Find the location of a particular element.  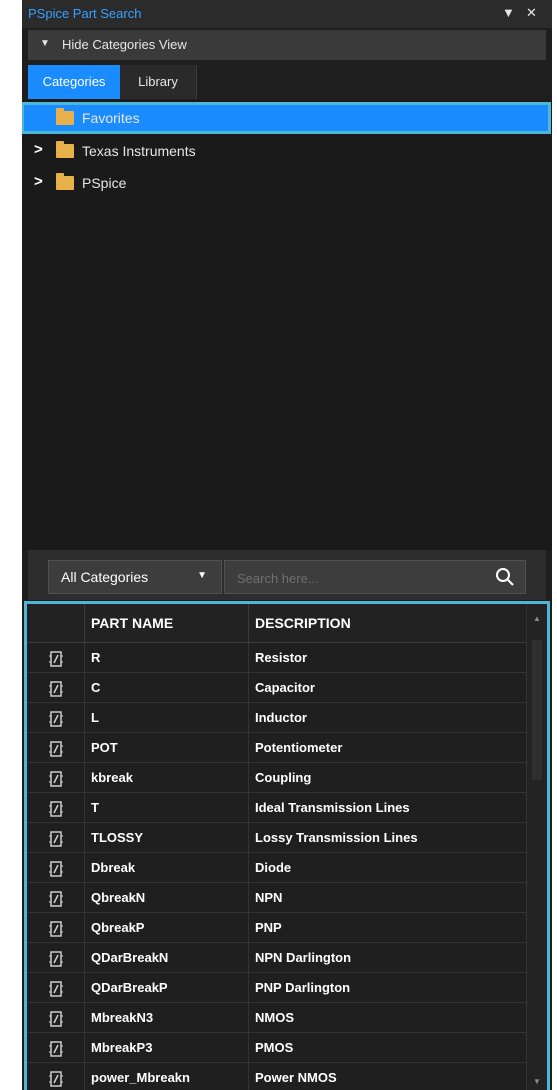

part-name-cell: TLOSSY is located at coordinates (167, 837).